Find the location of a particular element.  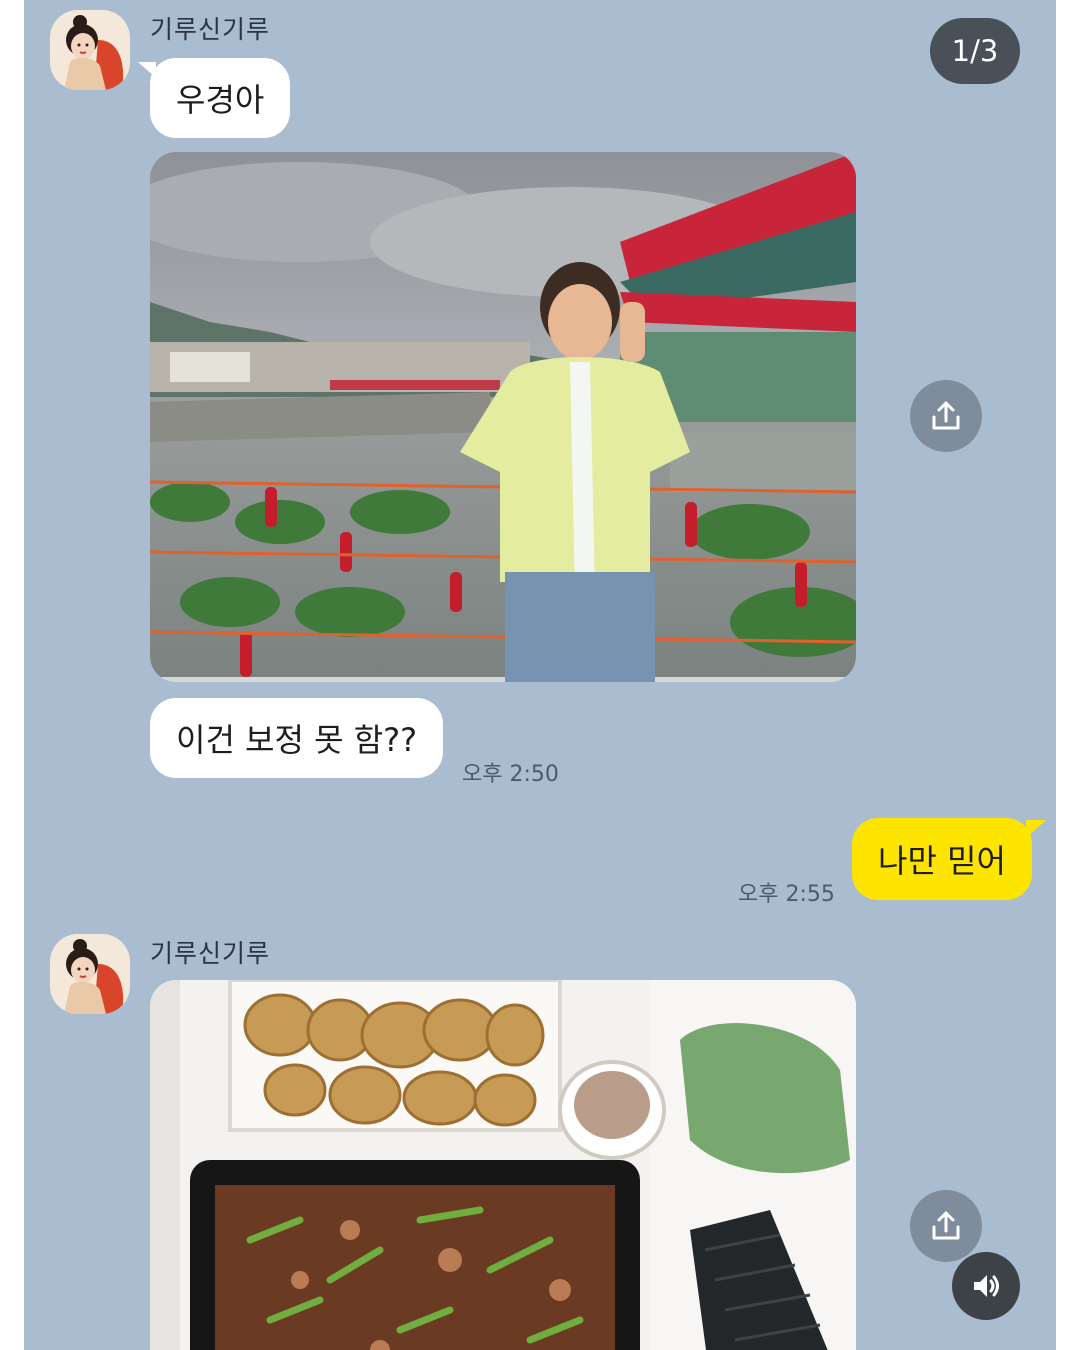

message-time: 오후 2:50 is located at coordinates (510, 774).